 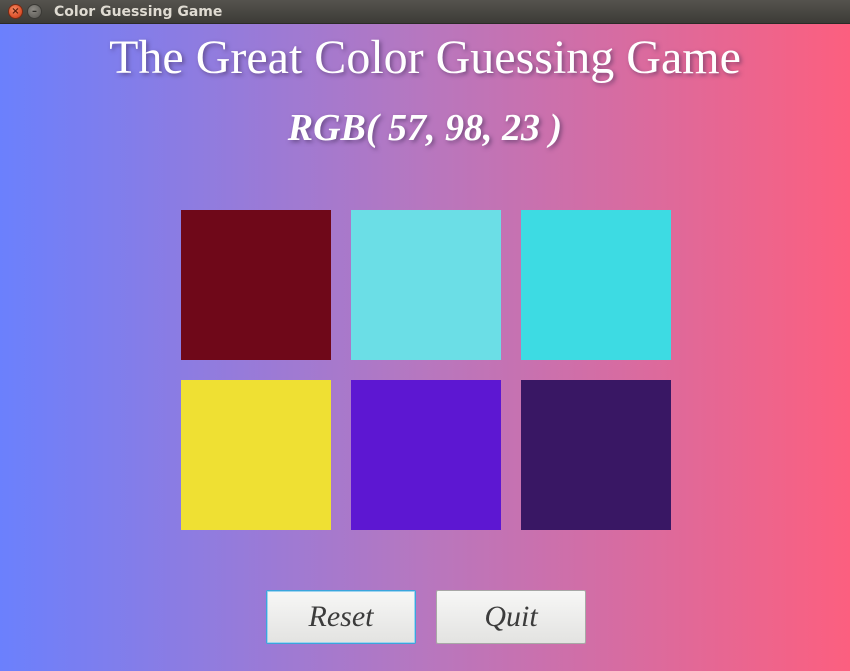 I want to click on reset-button: Reset, so click(x=341, y=617).